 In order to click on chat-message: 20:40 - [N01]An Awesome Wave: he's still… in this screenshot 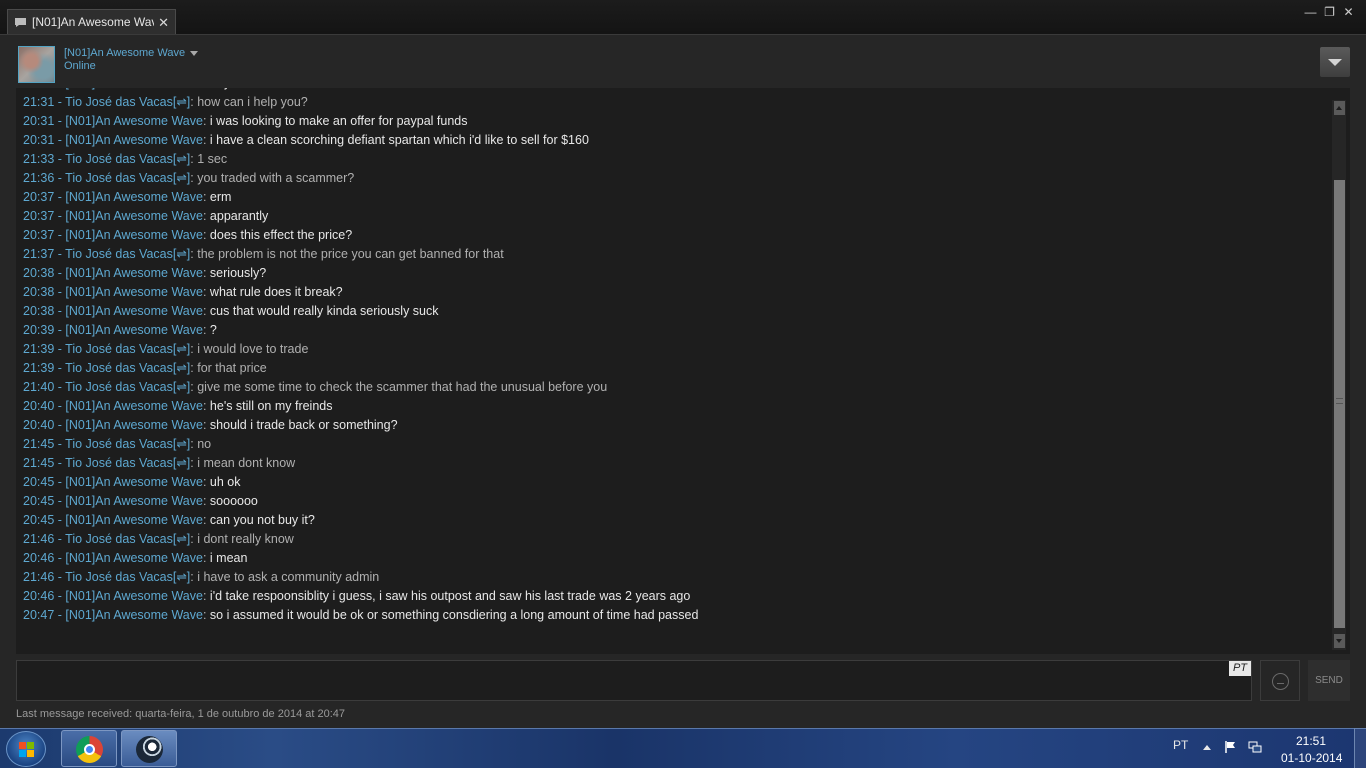, I will do `click(178, 406)`.